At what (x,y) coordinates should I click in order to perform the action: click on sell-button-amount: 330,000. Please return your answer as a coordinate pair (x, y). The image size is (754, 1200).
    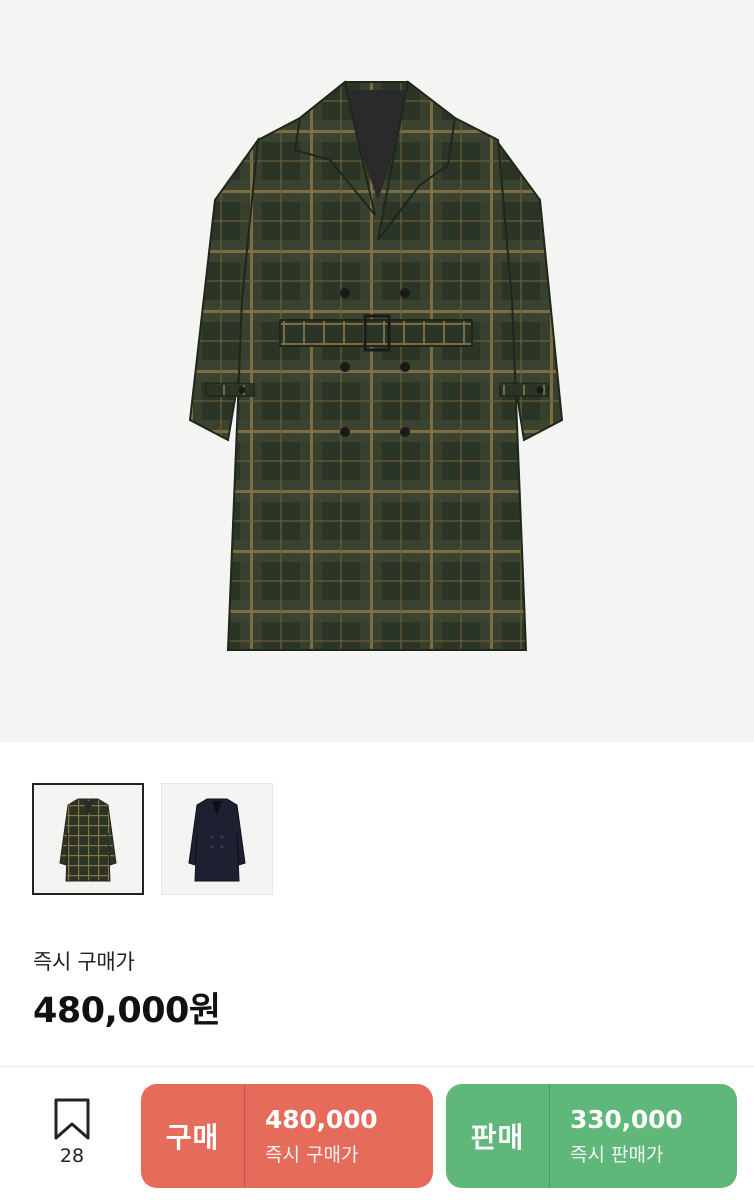
    Looking at the image, I should click on (626, 1119).